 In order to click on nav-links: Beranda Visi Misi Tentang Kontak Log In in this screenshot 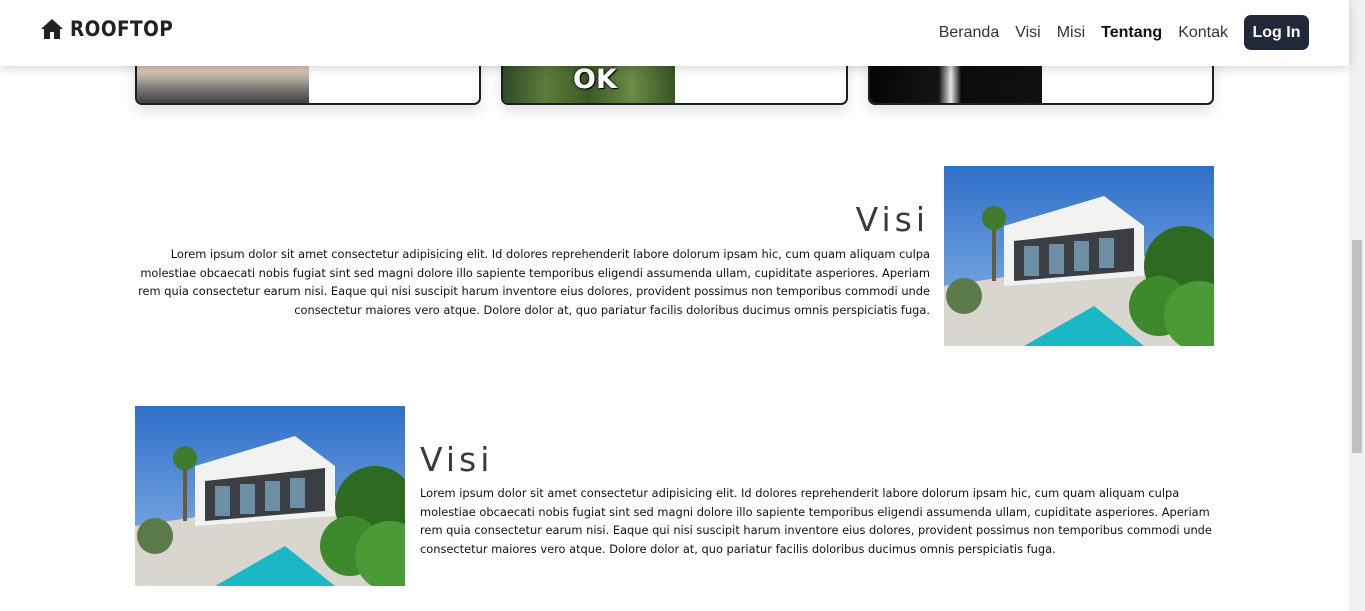, I will do `click(1116, 32)`.